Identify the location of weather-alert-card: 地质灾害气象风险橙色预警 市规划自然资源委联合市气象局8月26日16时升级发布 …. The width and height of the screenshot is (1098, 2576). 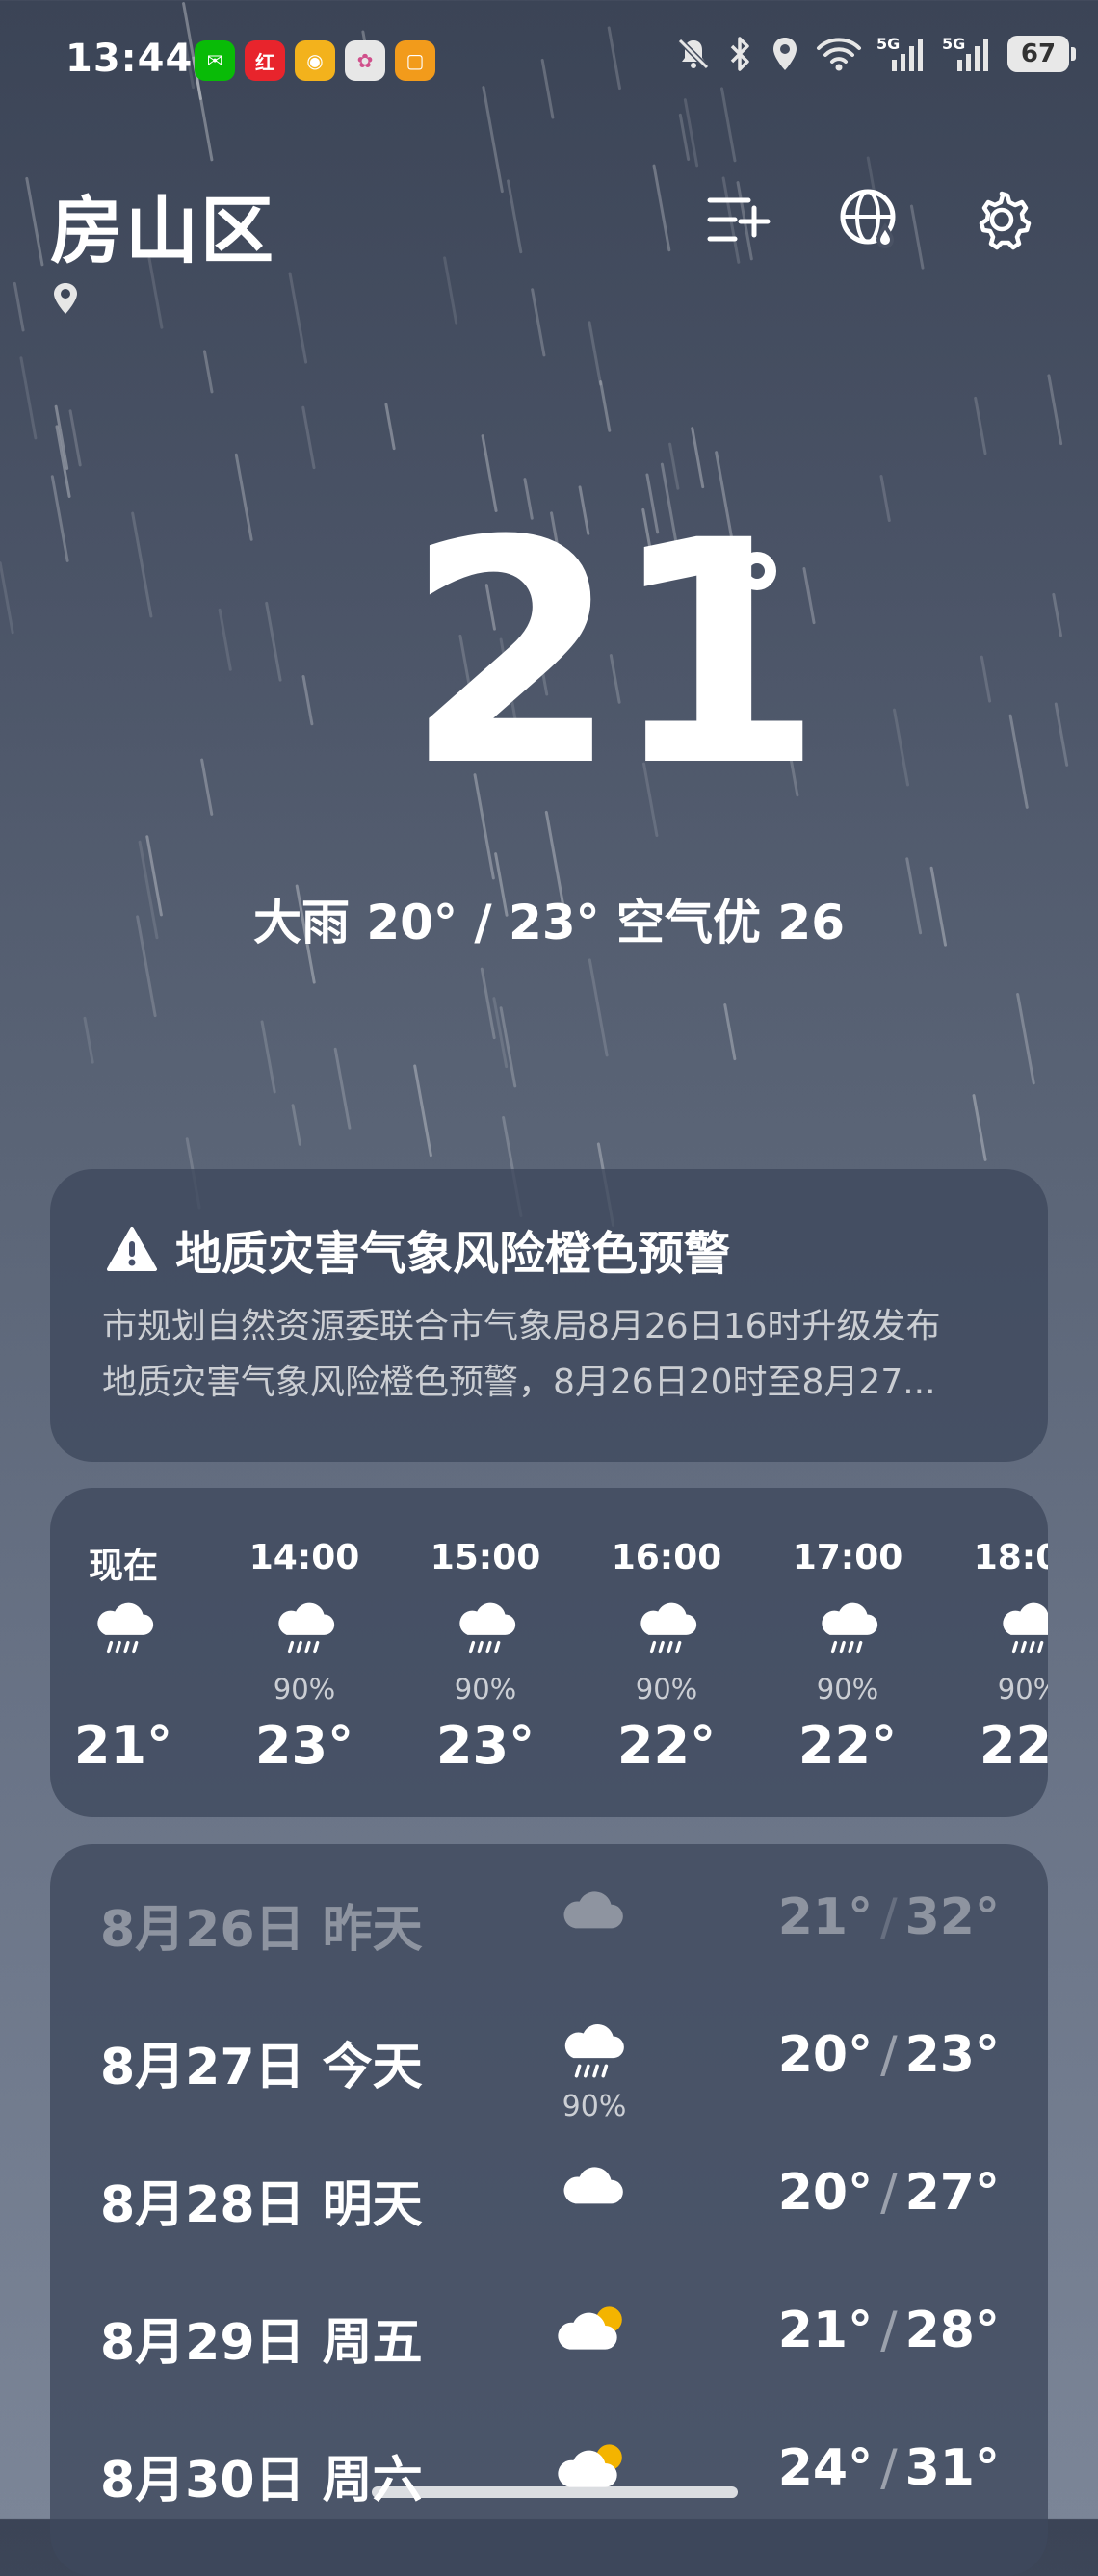
(549, 1315).